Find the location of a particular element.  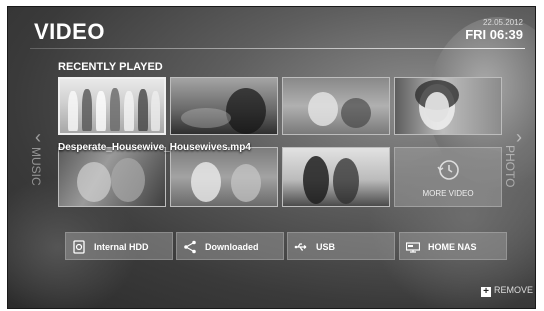

header-divider is located at coordinates (277, 48).